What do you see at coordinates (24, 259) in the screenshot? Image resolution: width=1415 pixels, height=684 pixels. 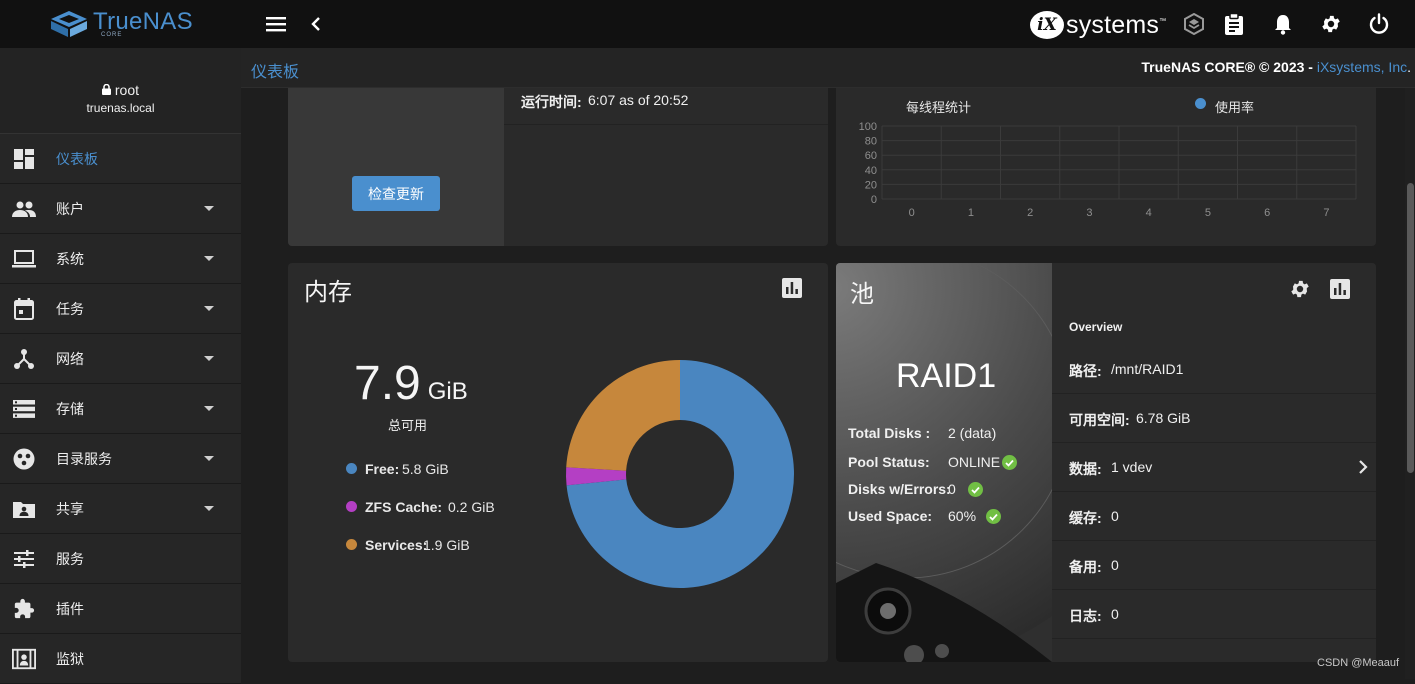 I see `laptop-icon` at bounding box center [24, 259].